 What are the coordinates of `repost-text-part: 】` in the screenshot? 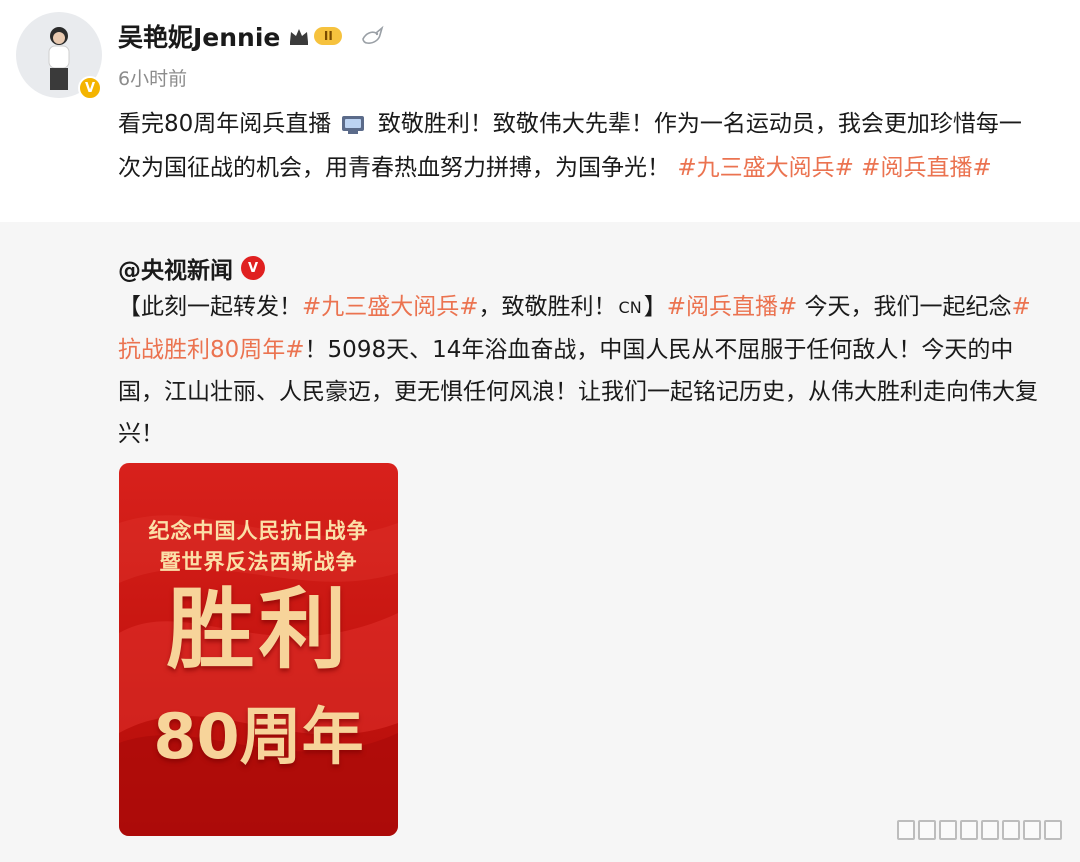 It's located at (655, 307).